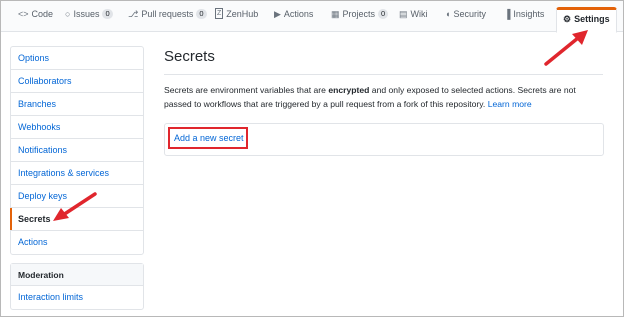 This screenshot has height=317, width=624. Describe the element at coordinates (383, 74) in the screenshot. I see `title-divider` at that location.